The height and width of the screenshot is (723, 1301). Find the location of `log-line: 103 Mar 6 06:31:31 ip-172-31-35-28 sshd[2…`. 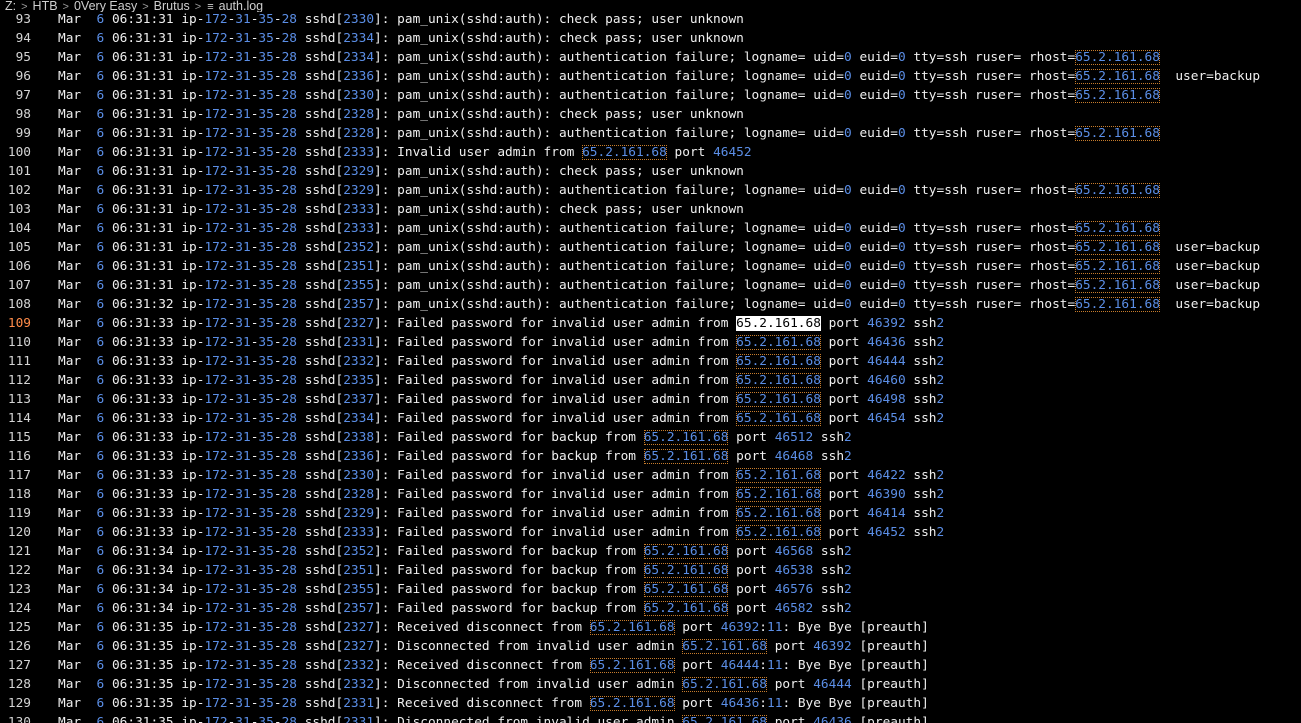

log-line: 103 Mar 6 06:31:31 ip-172-31-35-28 sshd[2… is located at coordinates (650, 209).